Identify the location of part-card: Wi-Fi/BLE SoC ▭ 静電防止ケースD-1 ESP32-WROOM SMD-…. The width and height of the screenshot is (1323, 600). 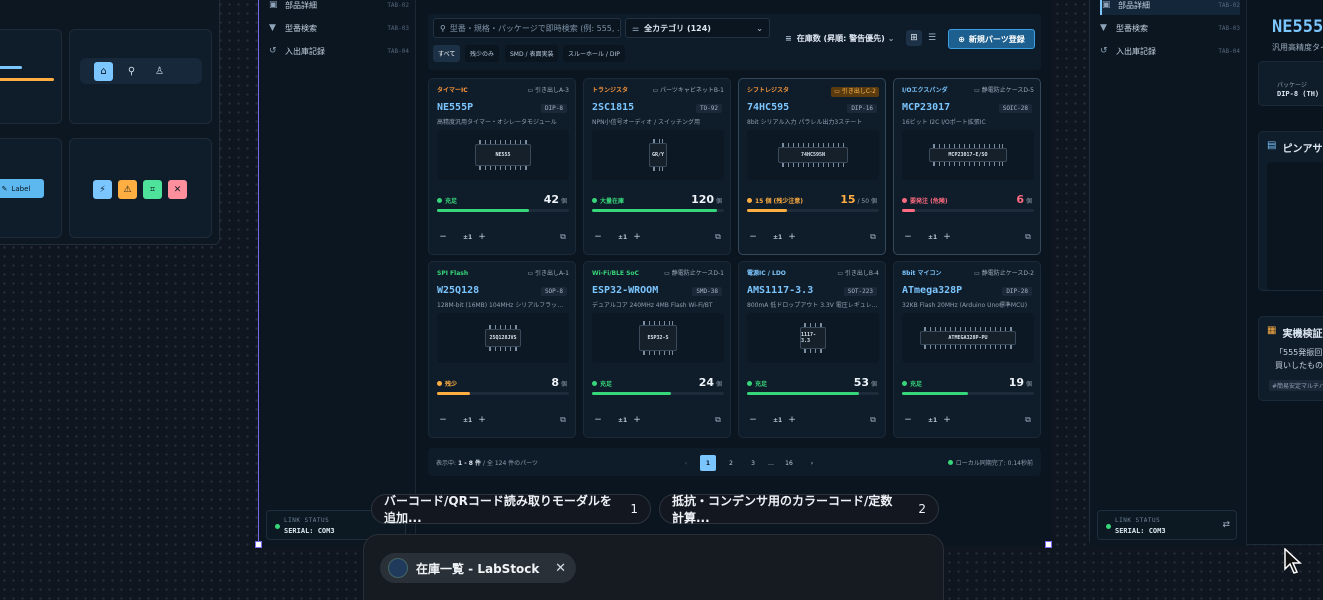
(657, 349).